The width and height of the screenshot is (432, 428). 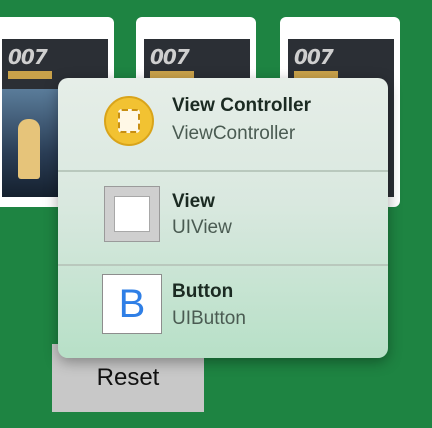 What do you see at coordinates (202, 227) in the screenshot?
I see `item-subtitle: UIView` at bounding box center [202, 227].